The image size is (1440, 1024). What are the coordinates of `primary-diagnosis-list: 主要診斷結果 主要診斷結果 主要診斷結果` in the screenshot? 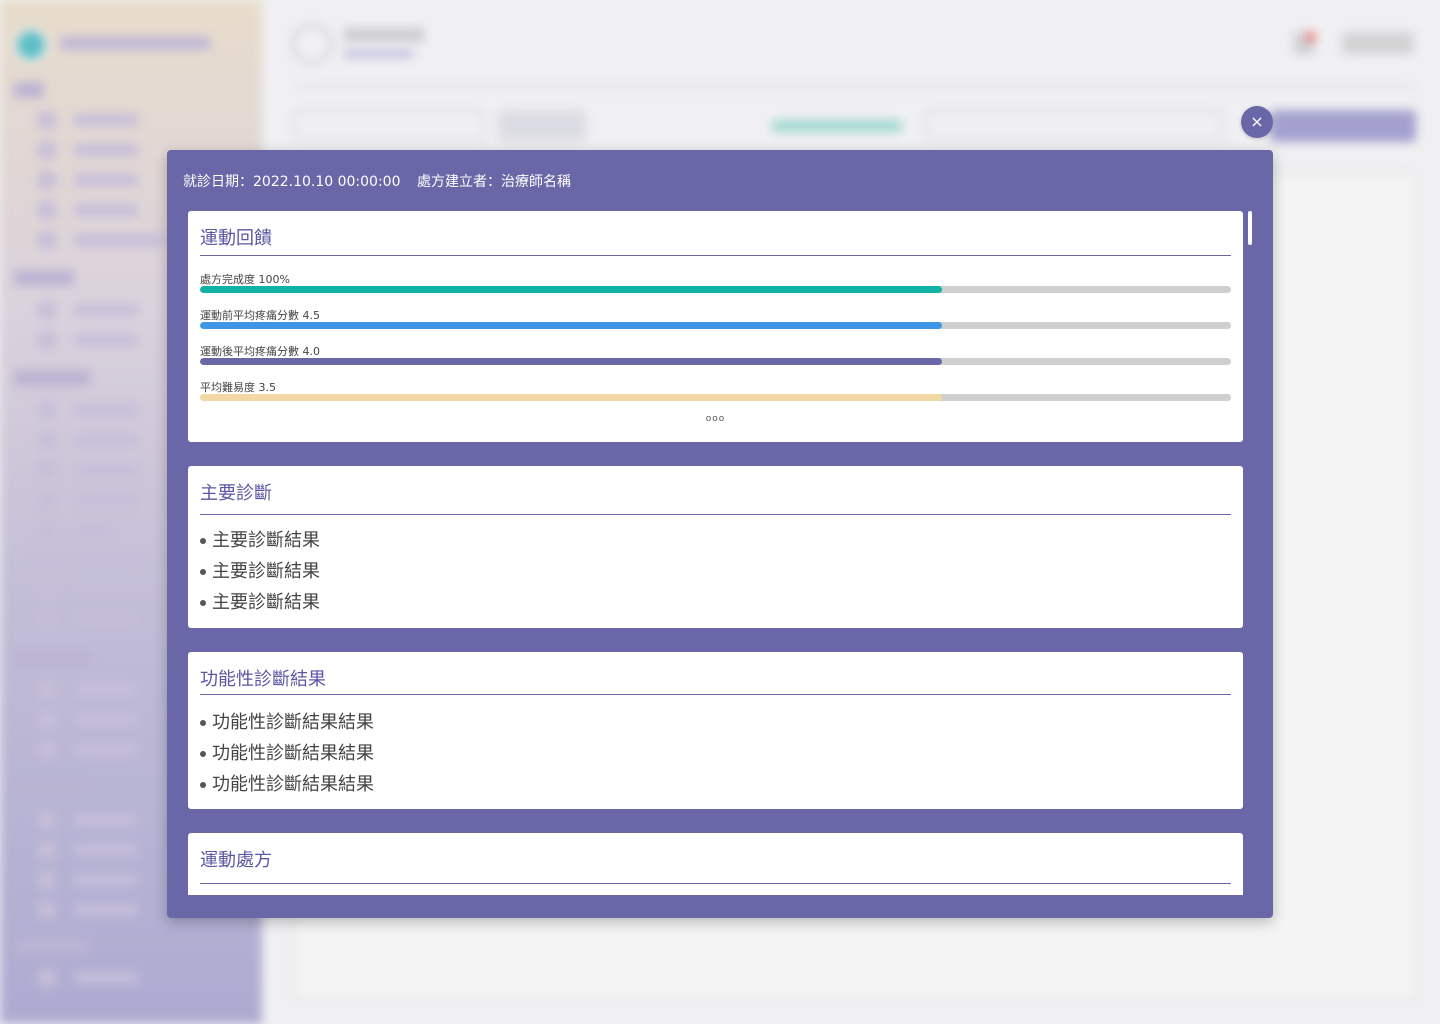 It's located at (260, 571).